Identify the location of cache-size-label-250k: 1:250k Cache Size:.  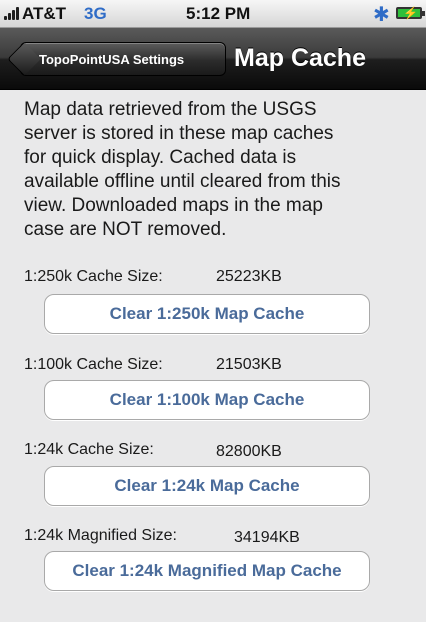
(93, 276).